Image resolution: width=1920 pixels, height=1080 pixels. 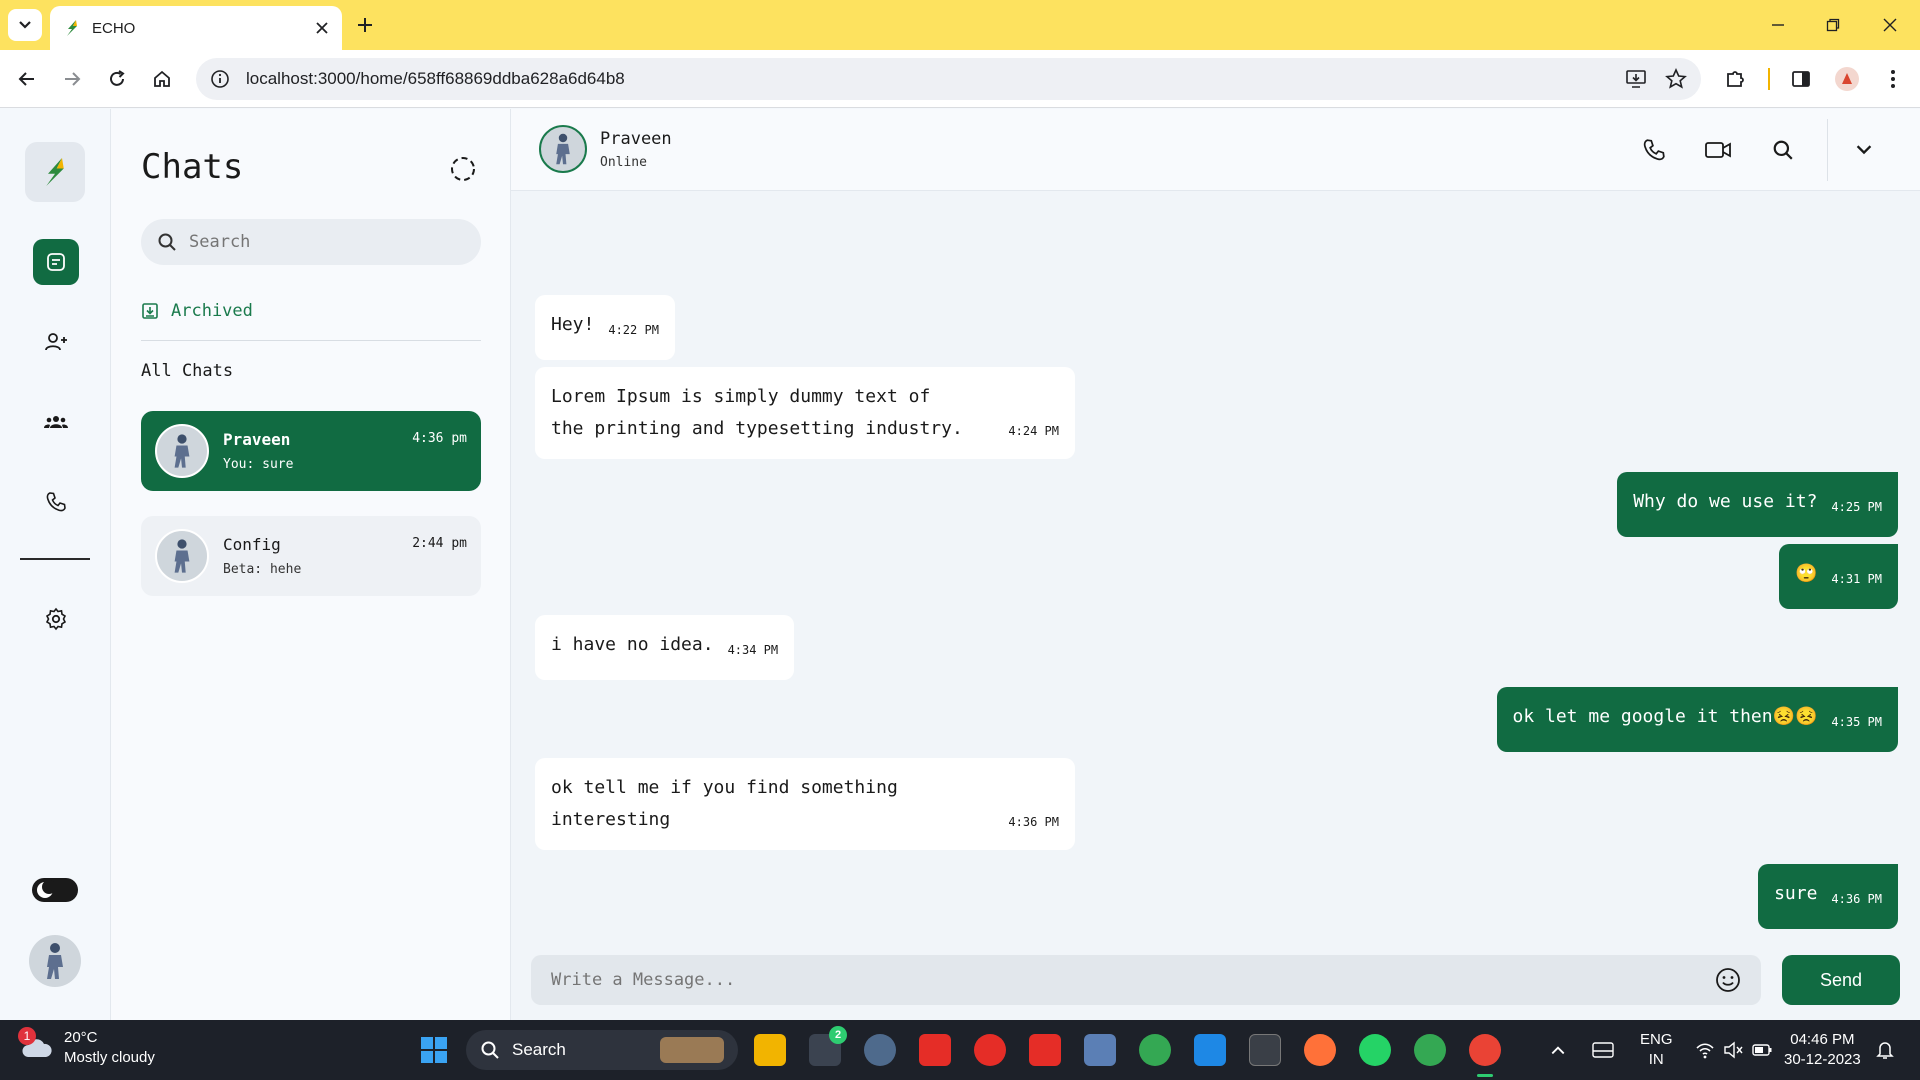 What do you see at coordinates (605, 327) in the screenshot?
I see `message-incoming: Hey! 4:22 PM` at bounding box center [605, 327].